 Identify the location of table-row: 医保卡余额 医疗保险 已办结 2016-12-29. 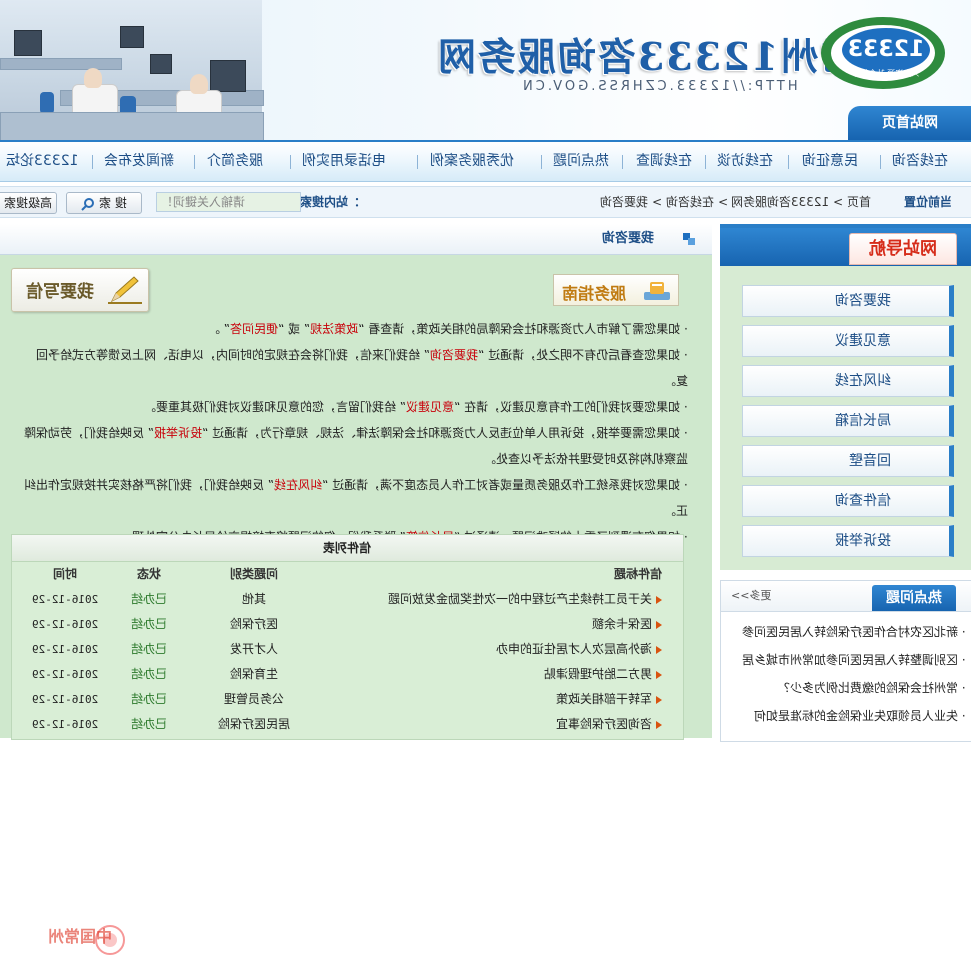
(347, 624).